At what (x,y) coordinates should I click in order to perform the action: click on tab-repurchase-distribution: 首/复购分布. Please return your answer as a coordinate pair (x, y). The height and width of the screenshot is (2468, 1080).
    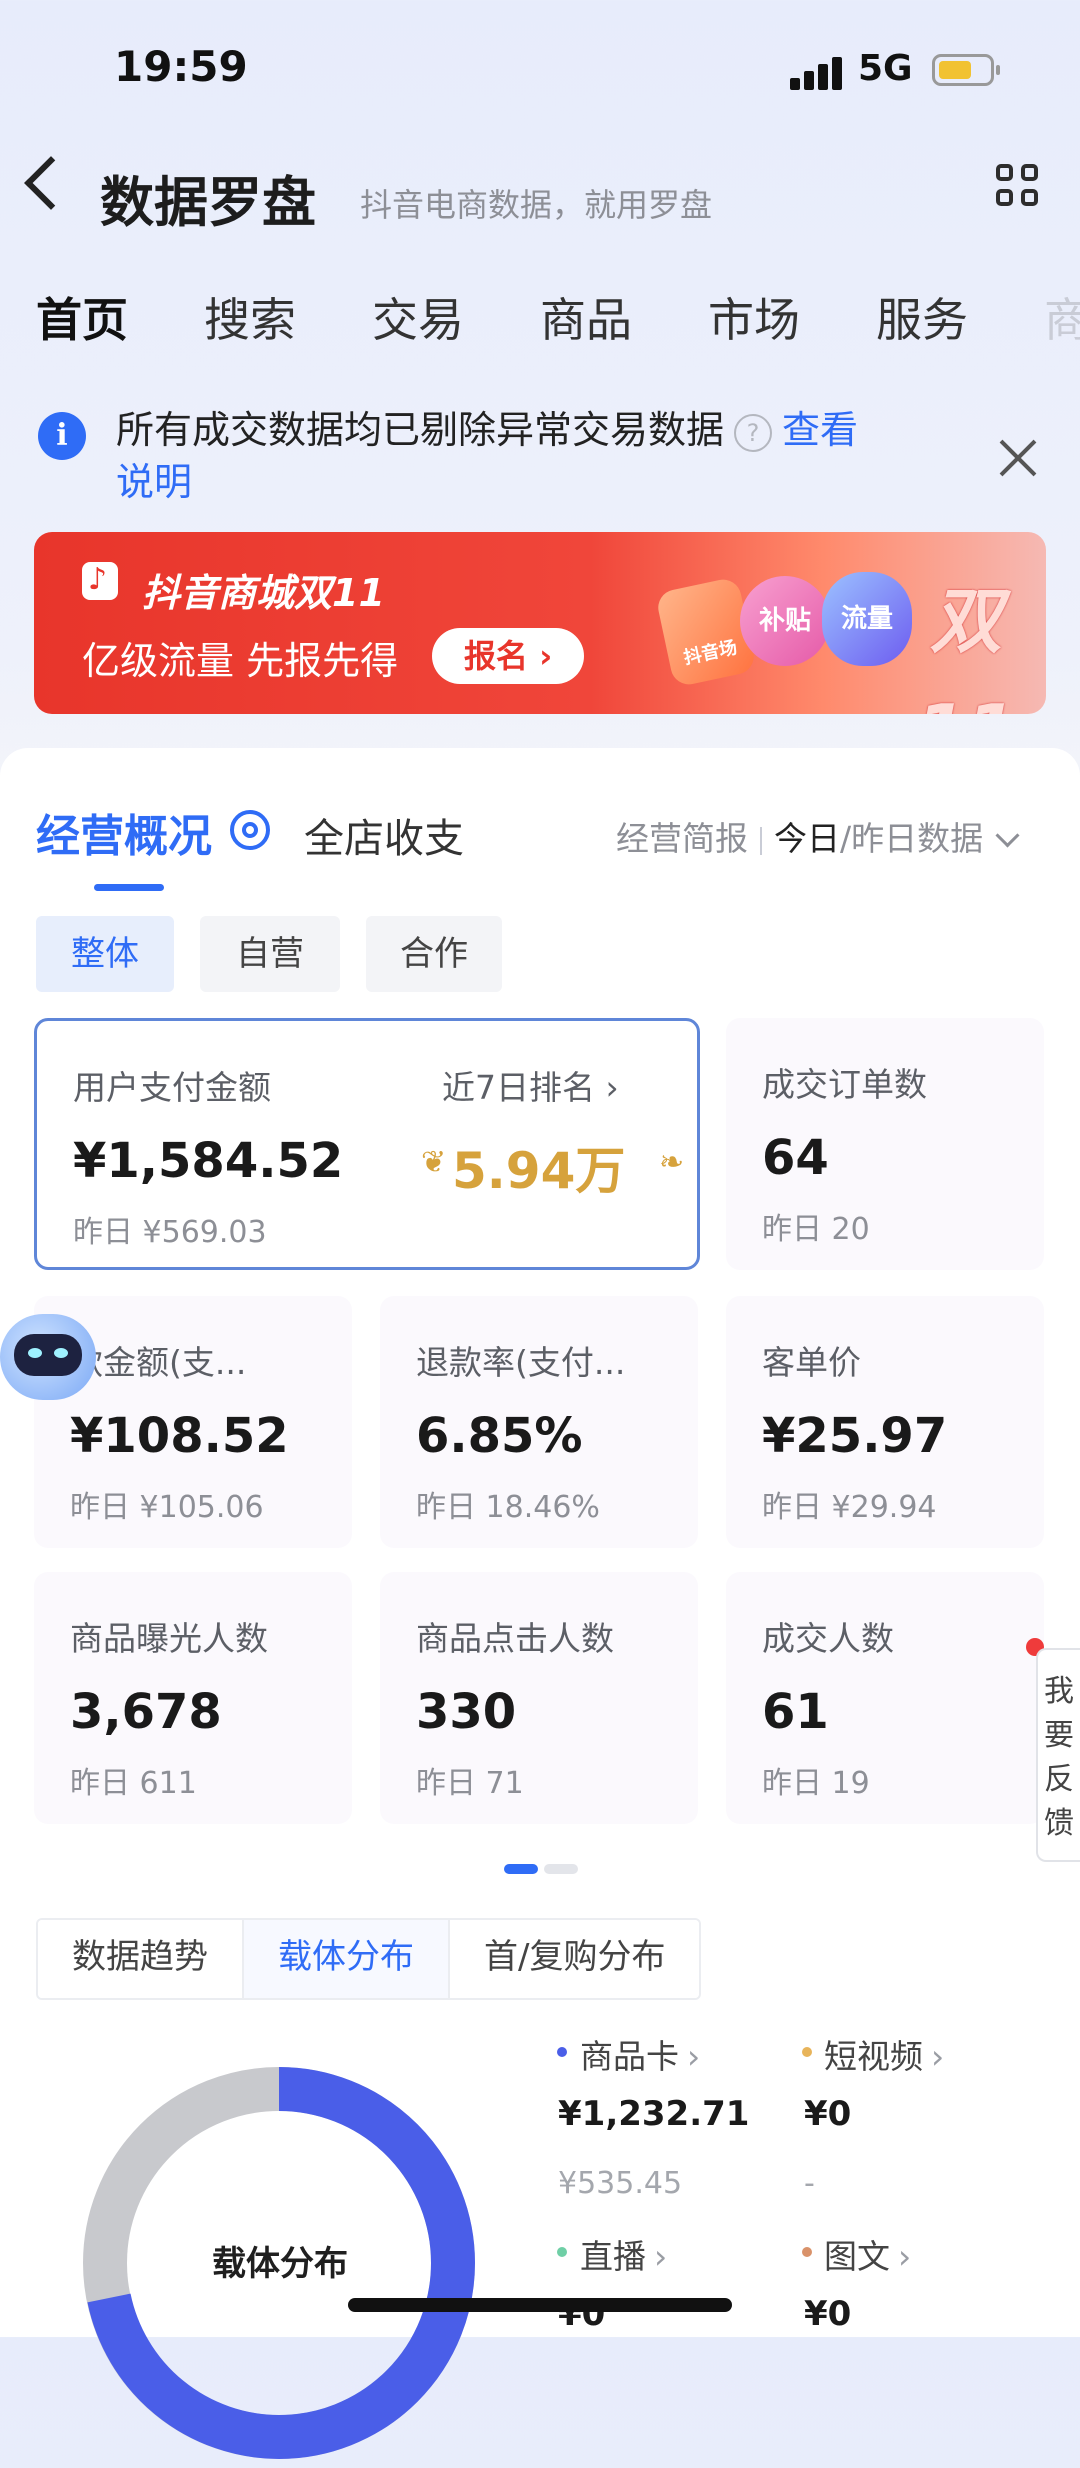
    Looking at the image, I should click on (575, 1959).